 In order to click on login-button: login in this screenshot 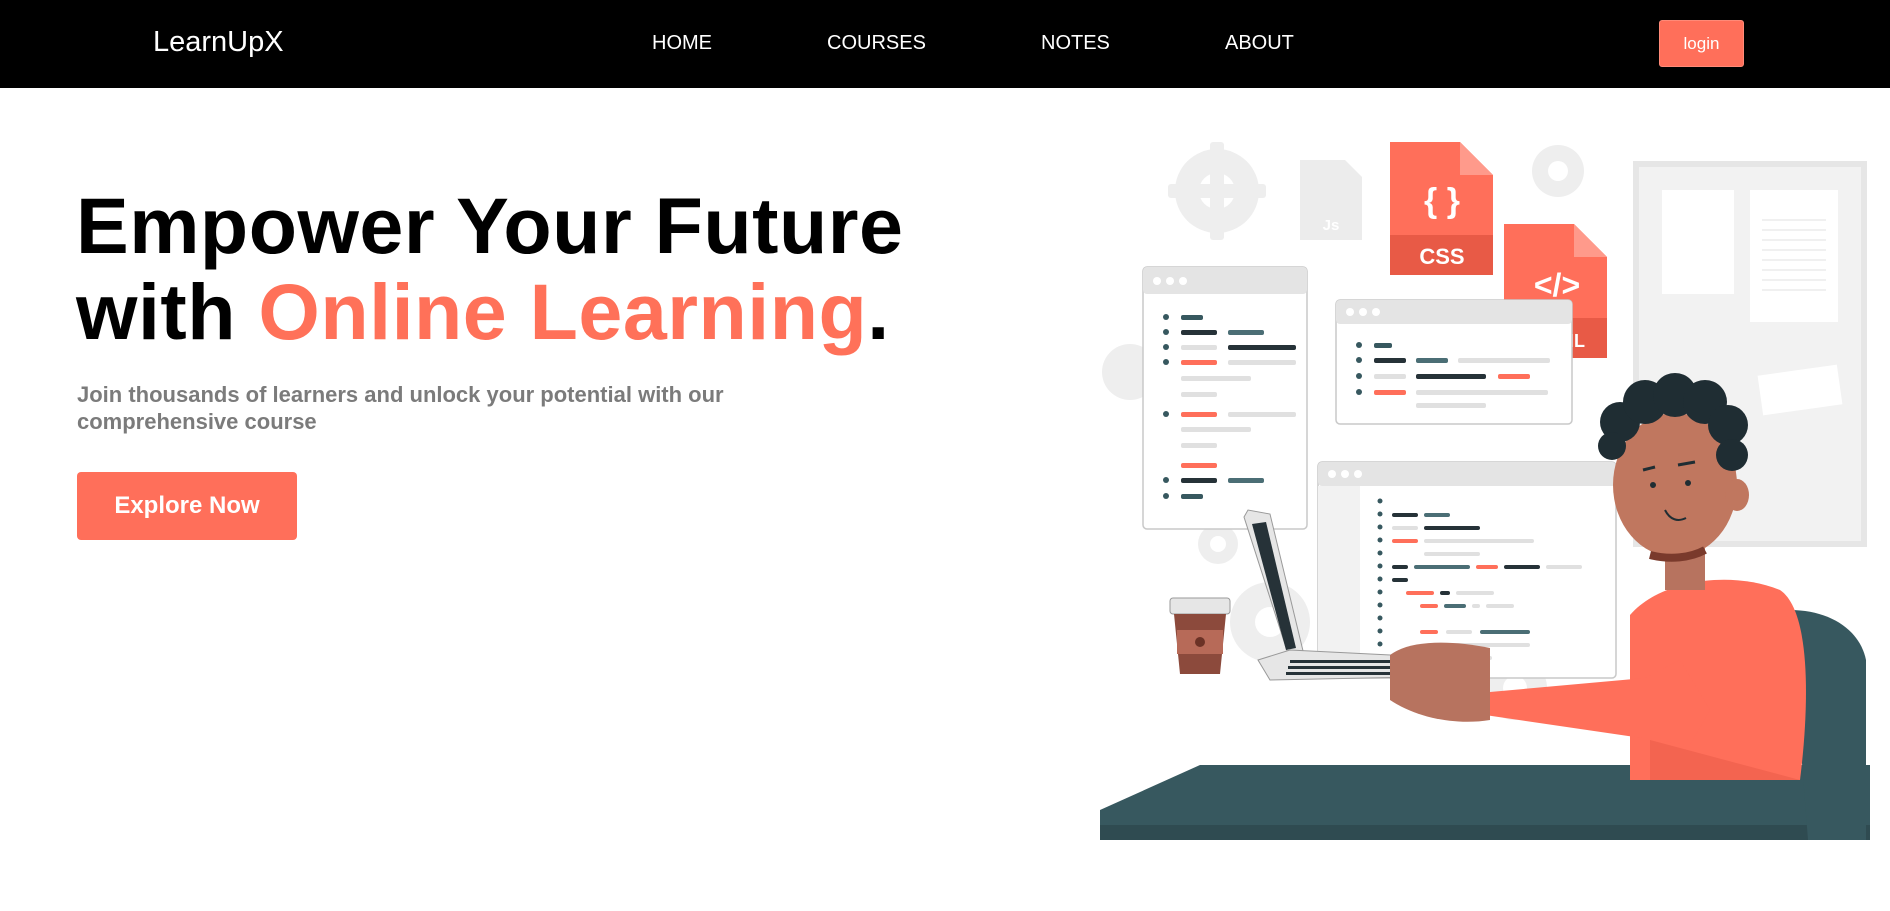, I will do `click(1701, 43)`.